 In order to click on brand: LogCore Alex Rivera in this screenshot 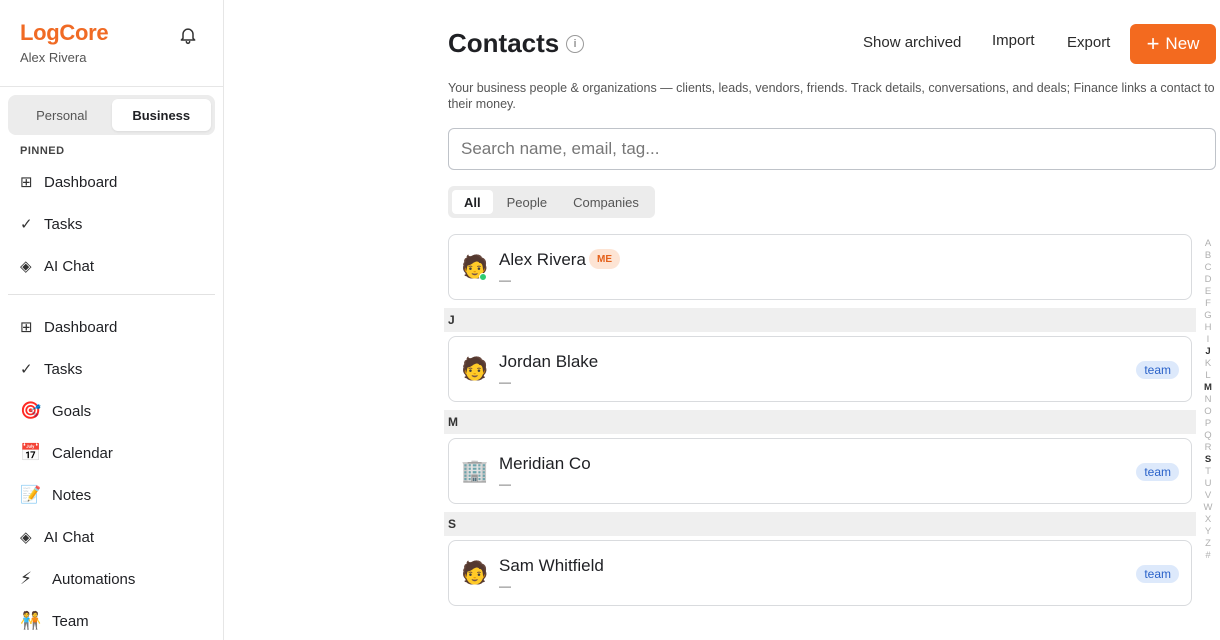, I will do `click(64, 42)`.